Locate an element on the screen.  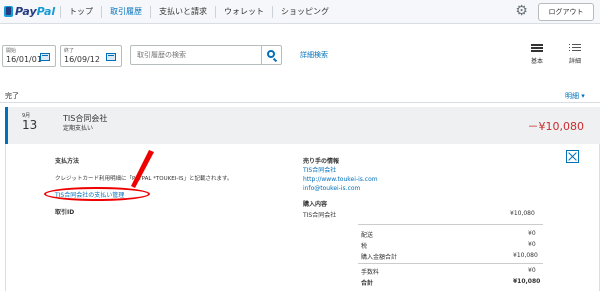
summary-label: 購入金額合計 is located at coordinates (379, 257).